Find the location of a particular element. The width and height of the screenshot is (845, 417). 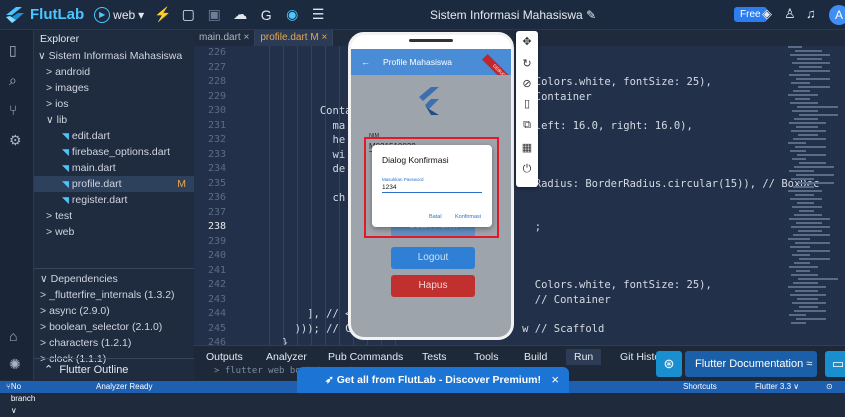

code-line: ; is located at coordinates (544, 227).